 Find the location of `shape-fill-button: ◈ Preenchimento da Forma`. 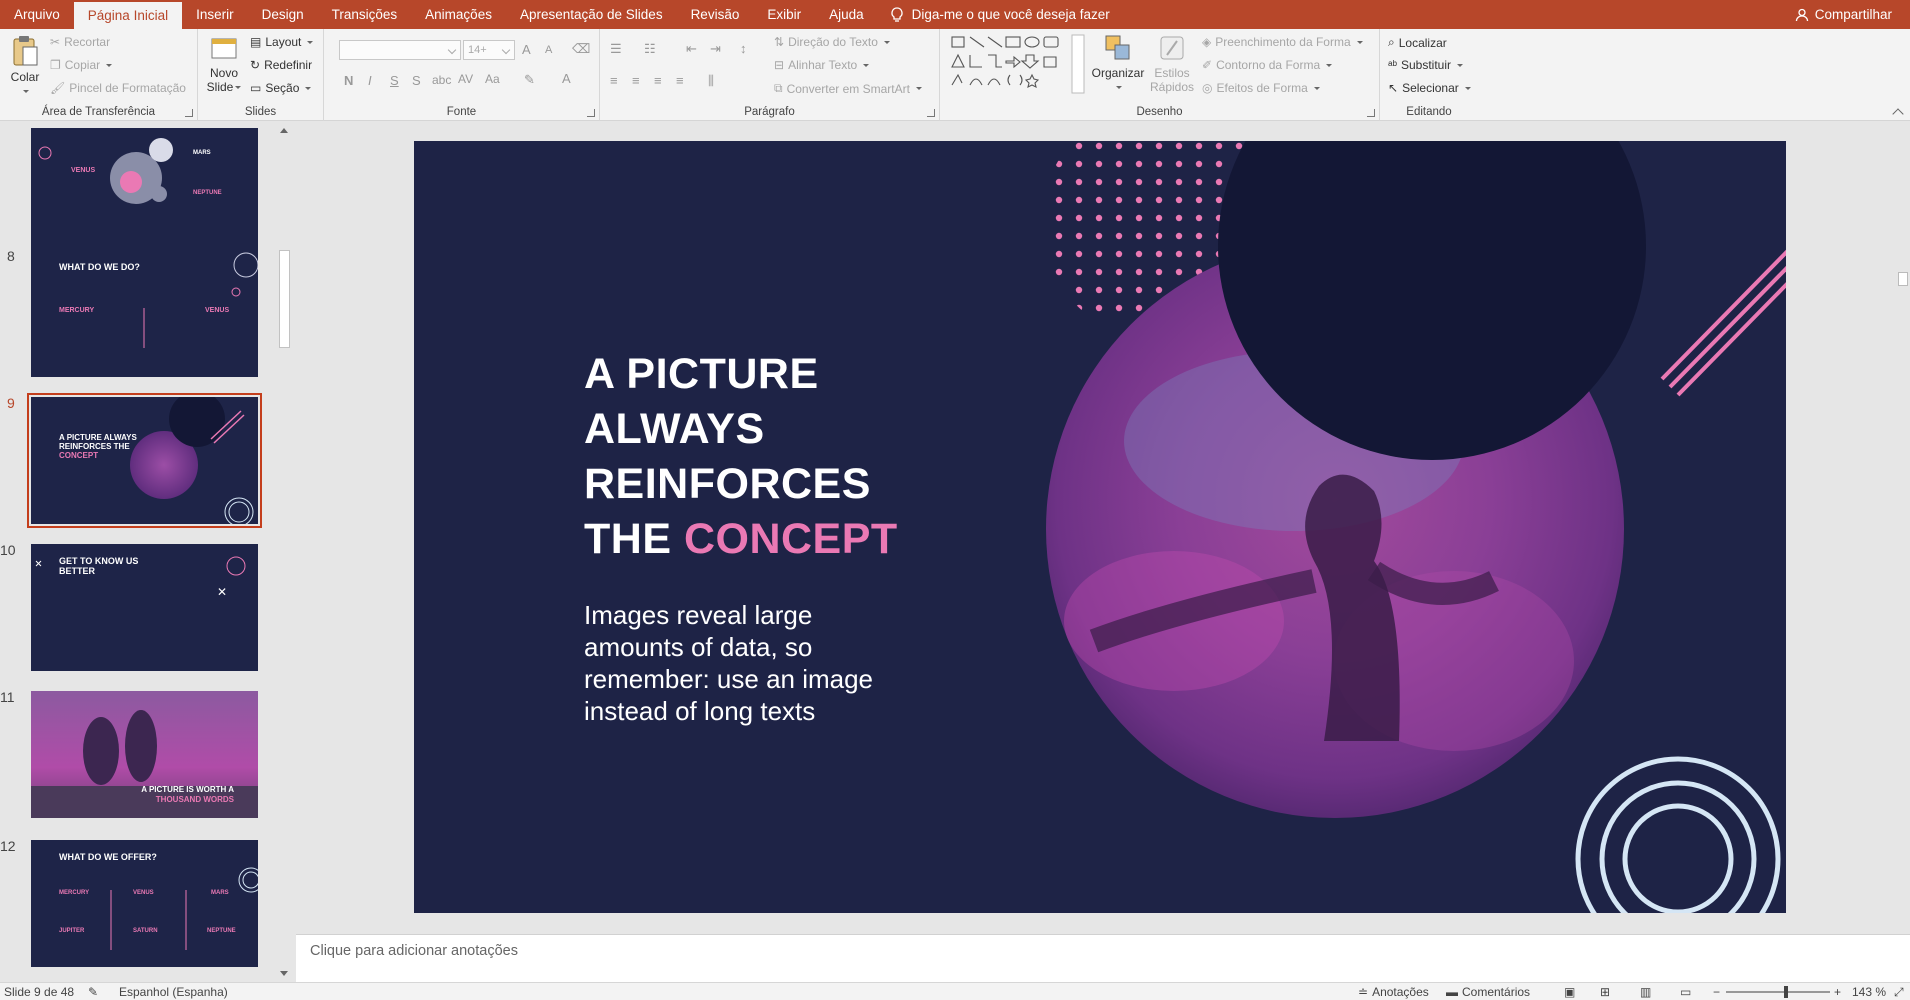

shape-fill-button: ◈ Preenchimento da Forma is located at coordinates (1282, 42).